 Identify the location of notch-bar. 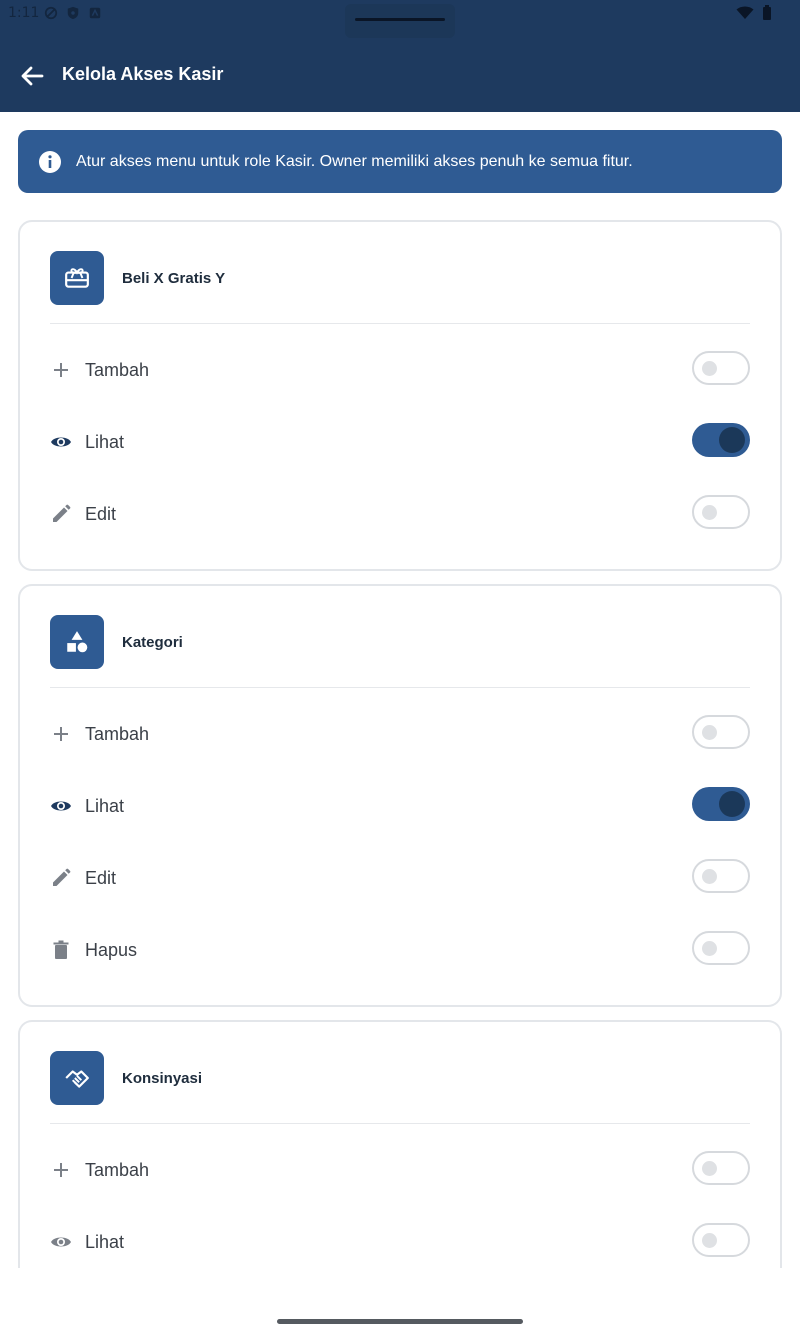
(400, 19).